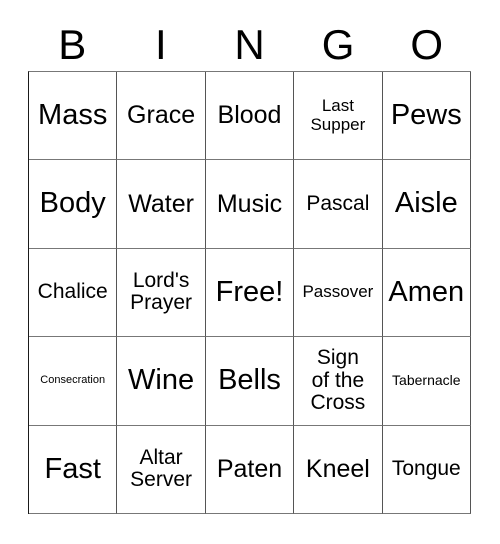 The image size is (500, 544). I want to click on bingo-header-letter-n: N, so click(249, 44).